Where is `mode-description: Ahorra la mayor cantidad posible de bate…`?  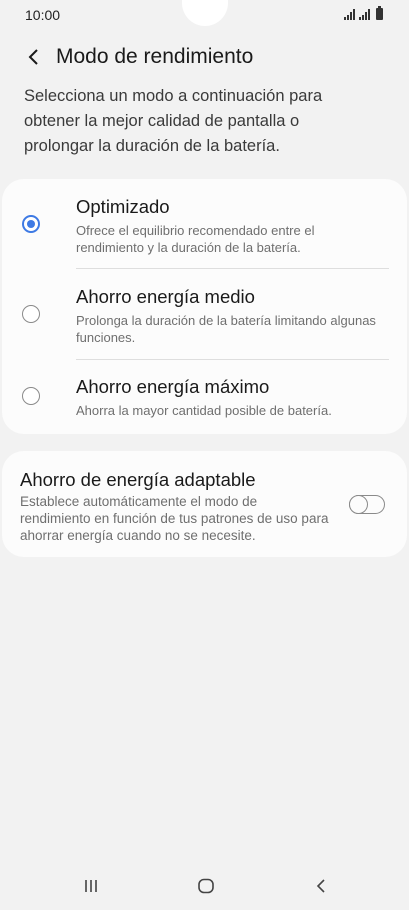 mode-description: Ahorra la mayor cantidad posible de bate… is located at coordinates (204, 410).